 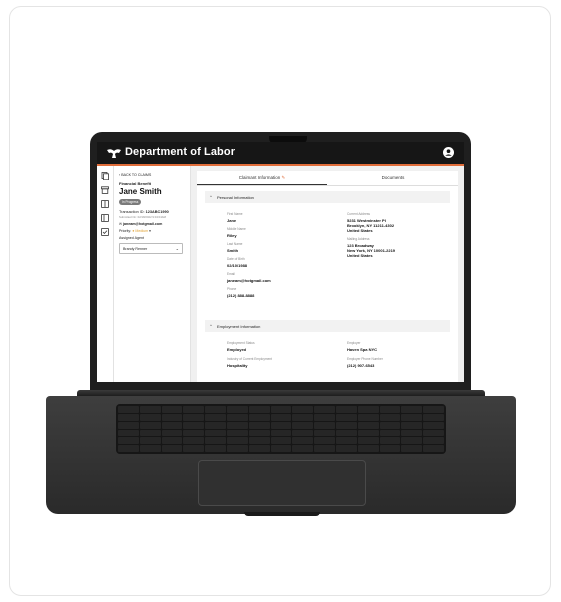 What do you see at coordinates (149, 231) in the screenshot?
I see `chevron-down-icon: ▾` at bounding box center [149, 231].